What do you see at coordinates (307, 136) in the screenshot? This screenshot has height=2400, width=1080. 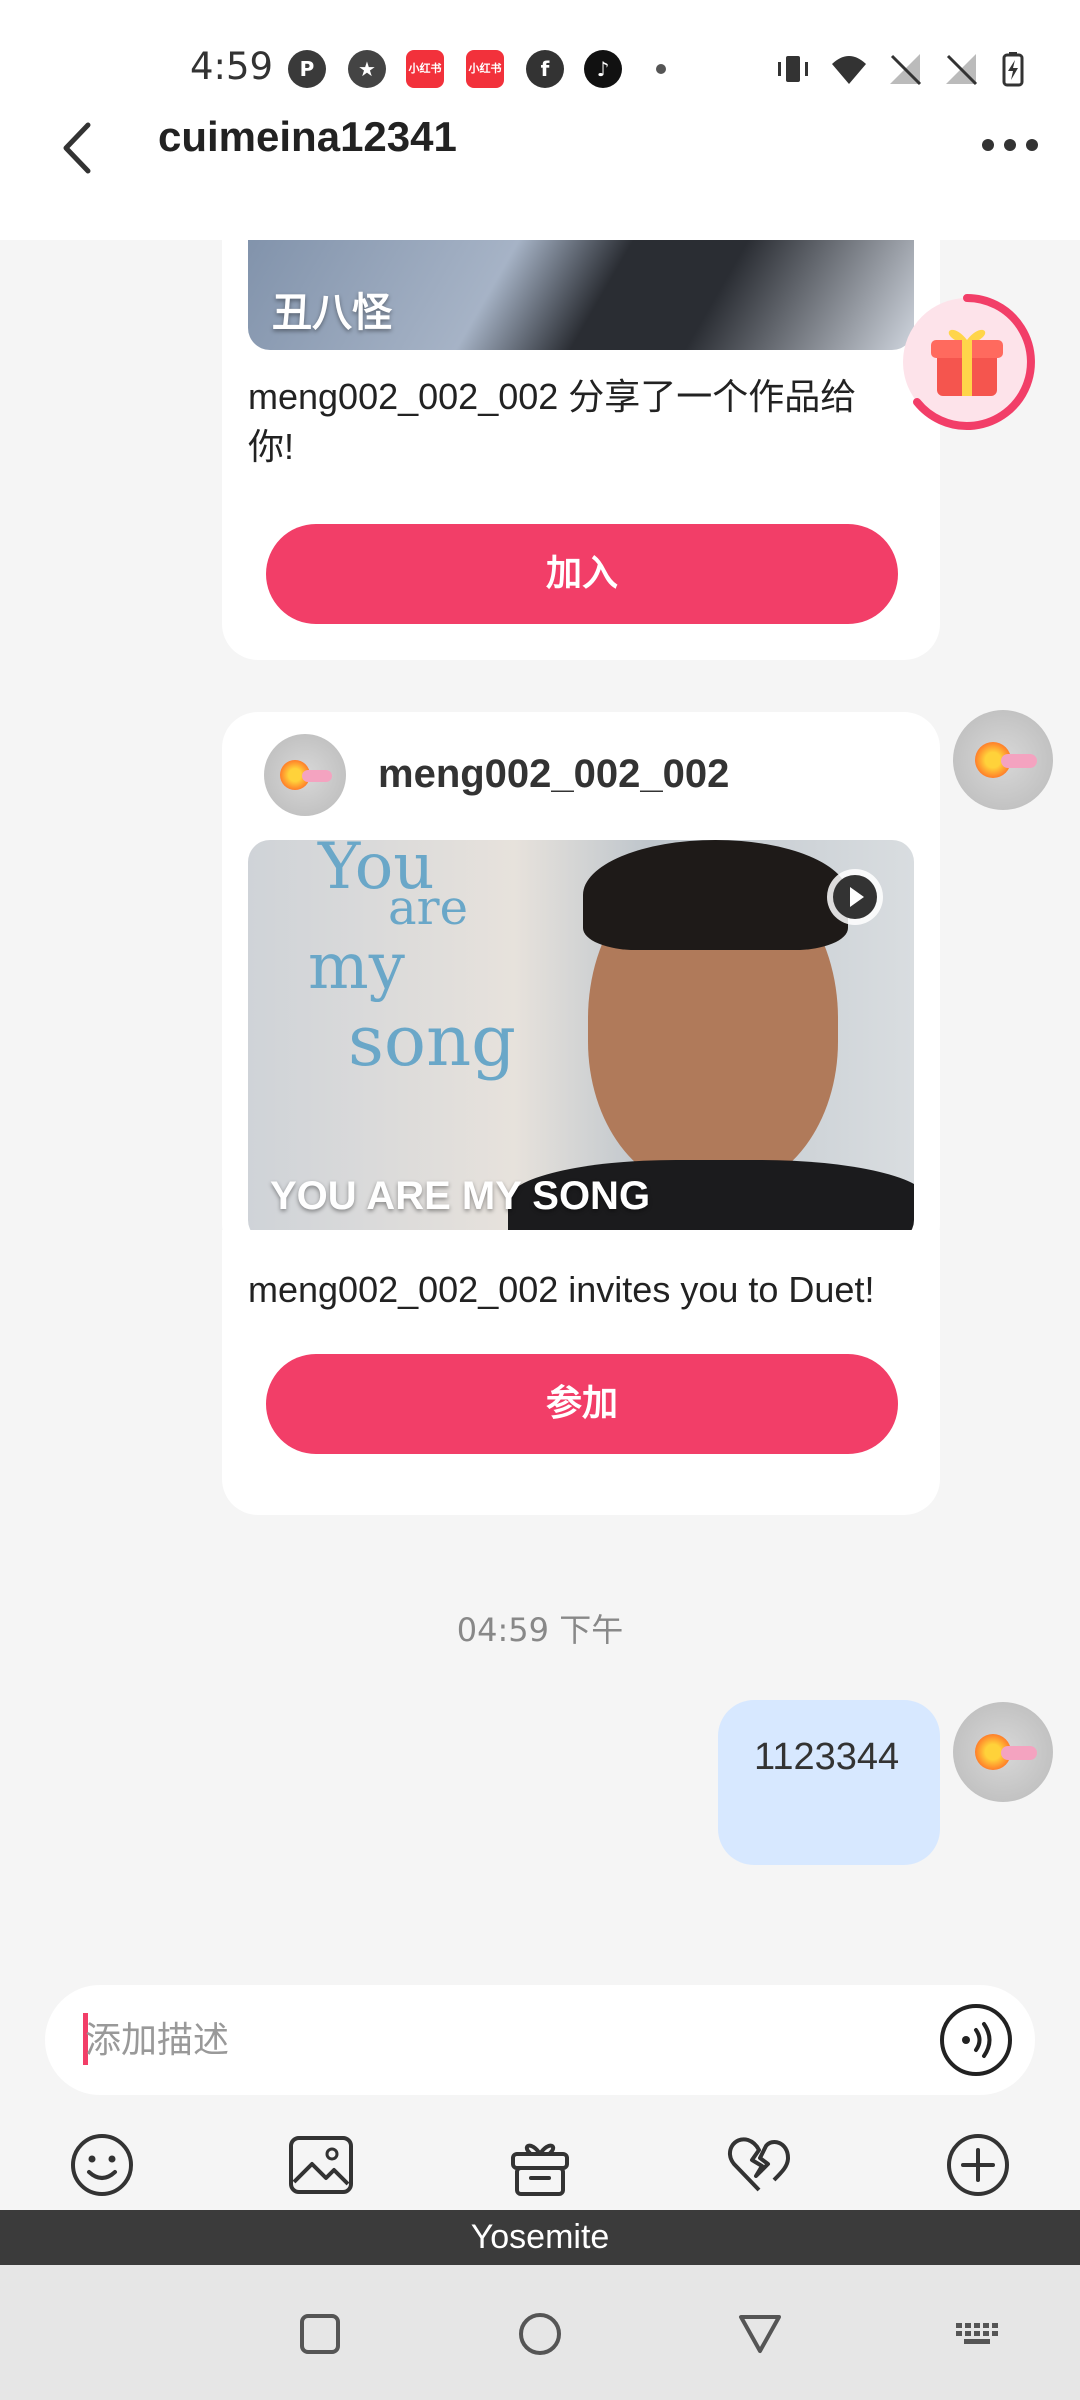 I see `chat-title: cuimeina12341` at bounding box center [307, 136].